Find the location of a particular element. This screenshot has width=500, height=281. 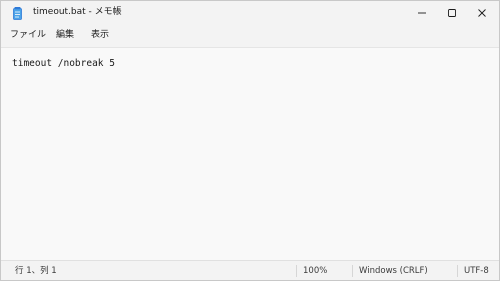

minimize-icon is located at coordinates (422, 12).